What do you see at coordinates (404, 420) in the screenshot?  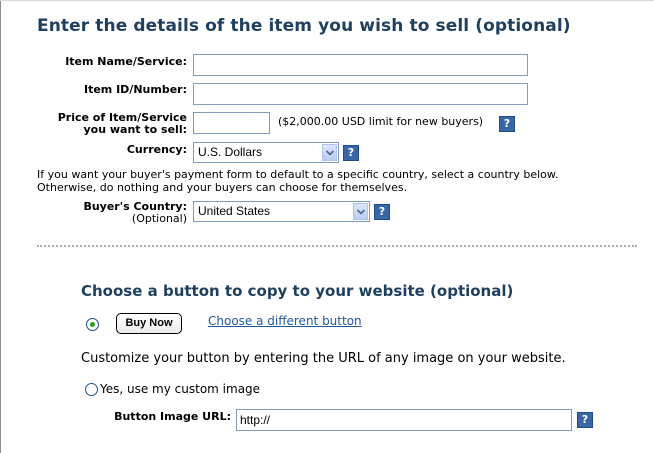 I see `button-image-url-input` at bounding box center [404, 420].